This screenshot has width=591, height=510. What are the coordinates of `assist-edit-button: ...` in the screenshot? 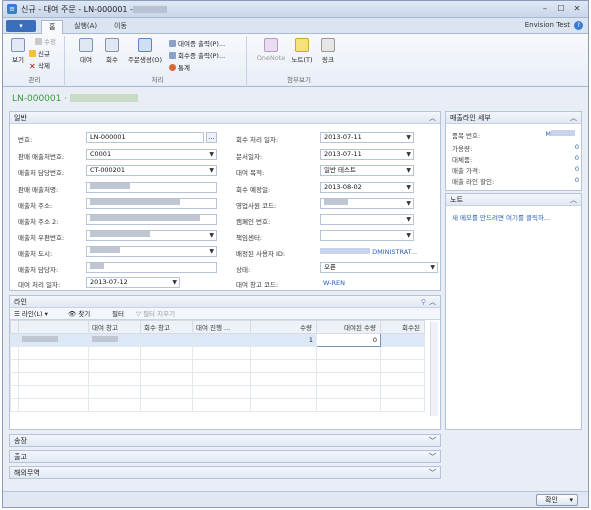 It's located at (211, 137).